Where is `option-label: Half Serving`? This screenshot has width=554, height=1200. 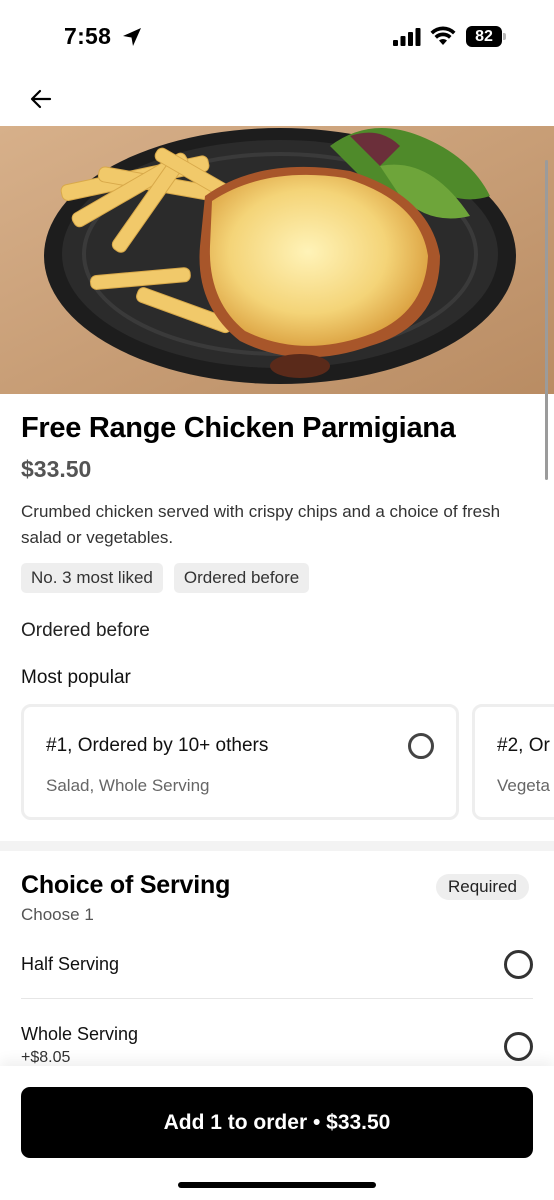 option-label: Half Serving is located at coordinates (70, 964).